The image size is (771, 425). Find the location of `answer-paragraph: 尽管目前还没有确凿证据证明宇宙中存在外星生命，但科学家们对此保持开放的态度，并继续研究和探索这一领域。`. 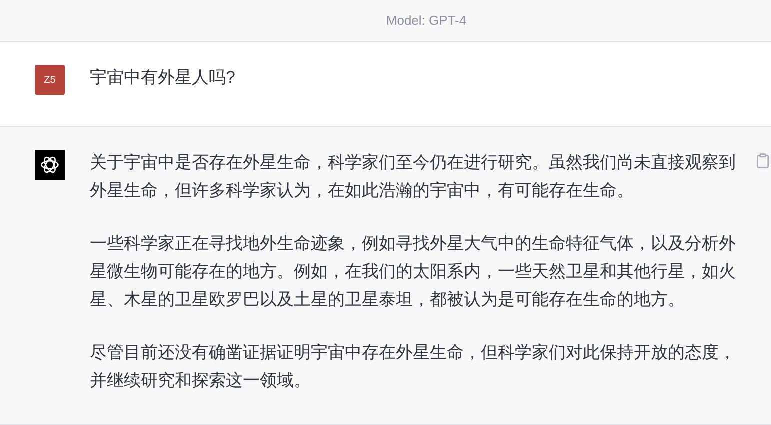

answer-paragraph: 尽管目前还没有确凿证据证明宇宙中存在外星生命，但科学家们对此保持开放的态度，并继续研究和探索这一领域。 is located at coordinates (413, 367).